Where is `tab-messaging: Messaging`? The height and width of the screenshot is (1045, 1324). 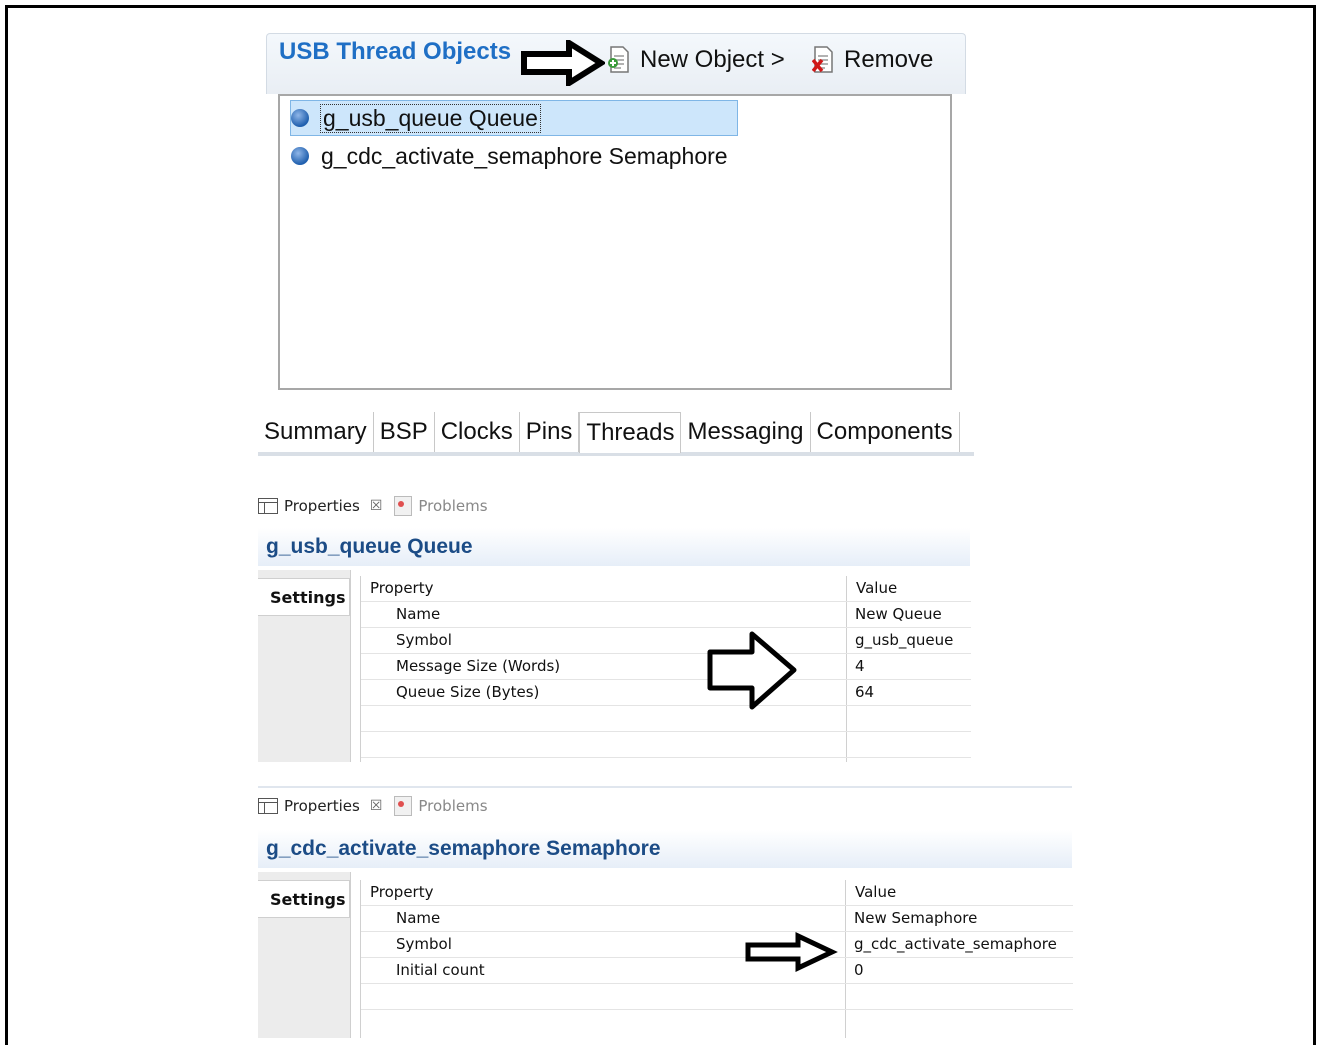
tab-messaging: Messaging is located at coordinates (746, 432).